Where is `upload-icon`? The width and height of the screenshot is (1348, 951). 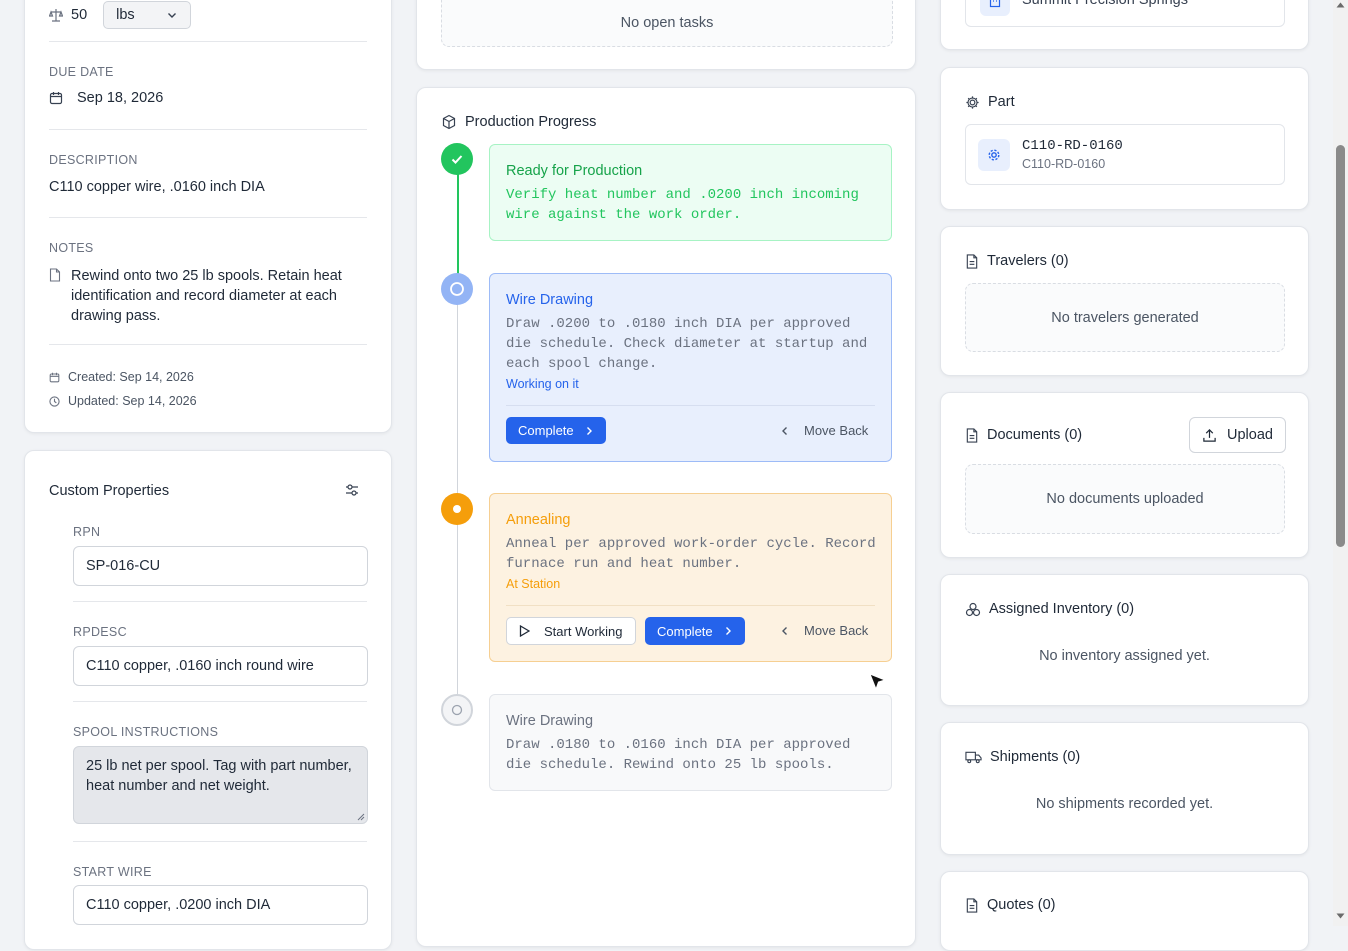
upload-icon is located at coordinates (1209, 435).